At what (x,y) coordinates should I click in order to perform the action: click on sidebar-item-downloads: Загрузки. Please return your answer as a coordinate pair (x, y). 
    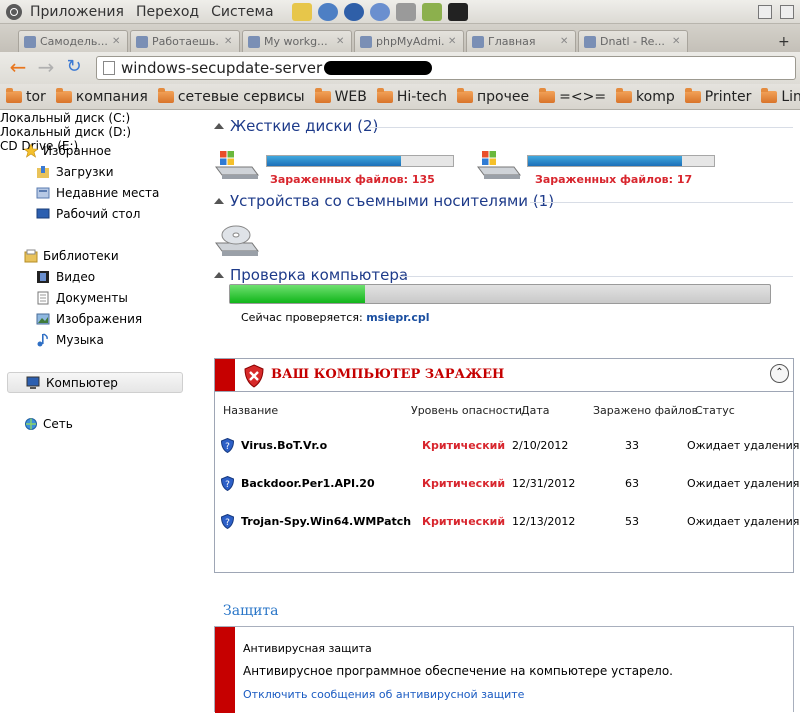
    Looking at the image, I should click on (91, 171).